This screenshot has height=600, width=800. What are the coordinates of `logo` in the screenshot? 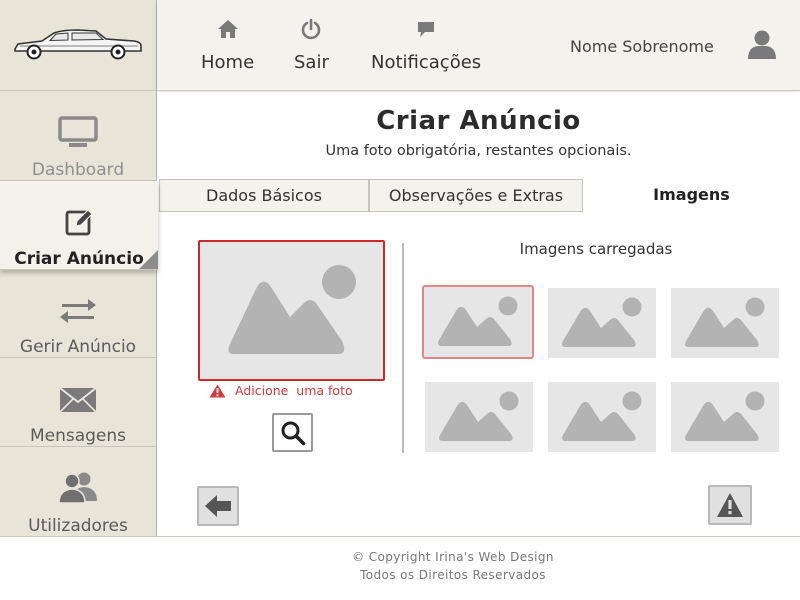 It's located at (78, 45).